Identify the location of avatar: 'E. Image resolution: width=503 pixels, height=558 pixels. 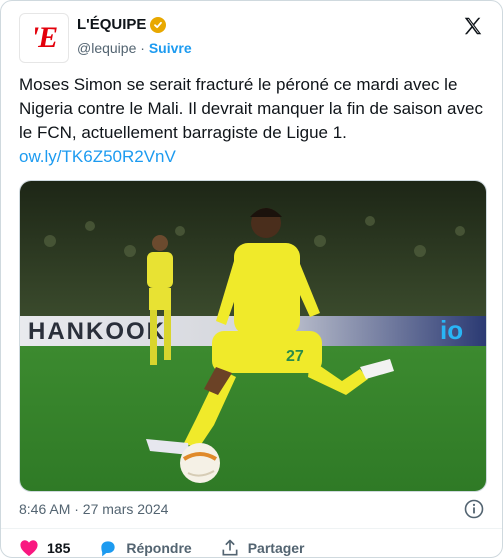
(44, 38).